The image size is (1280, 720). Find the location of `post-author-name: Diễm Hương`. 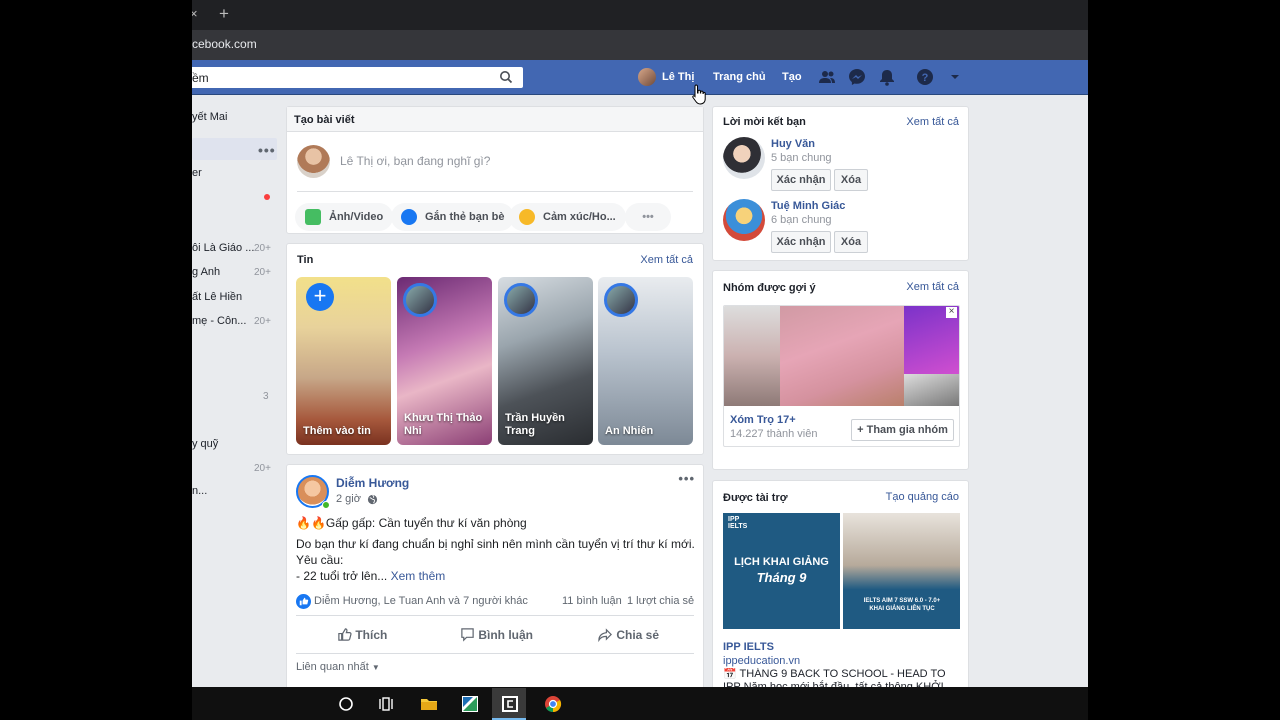

post-author-name: Diễm Hương is located at coordinates (372, 483).